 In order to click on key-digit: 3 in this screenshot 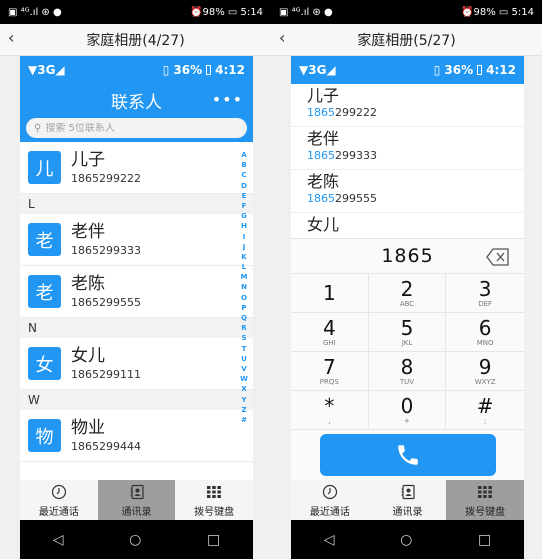, I will do `click(485, 289)`.